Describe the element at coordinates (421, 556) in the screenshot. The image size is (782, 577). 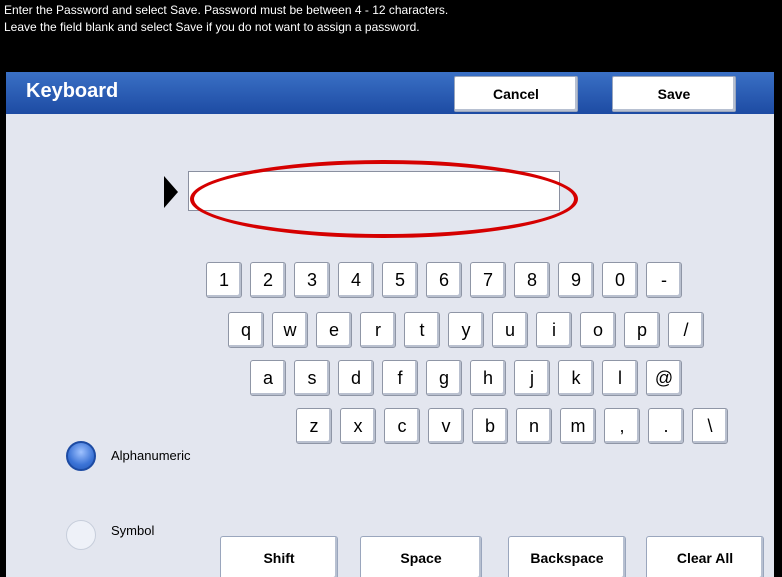
I see `space-button: Space` at that location.